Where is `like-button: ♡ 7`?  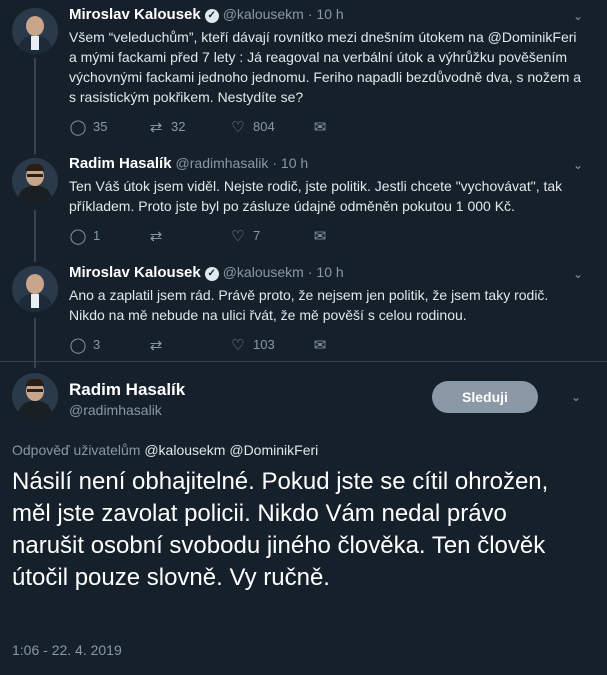 like-button: ♡ 7 is located at coordinates (244, 236).